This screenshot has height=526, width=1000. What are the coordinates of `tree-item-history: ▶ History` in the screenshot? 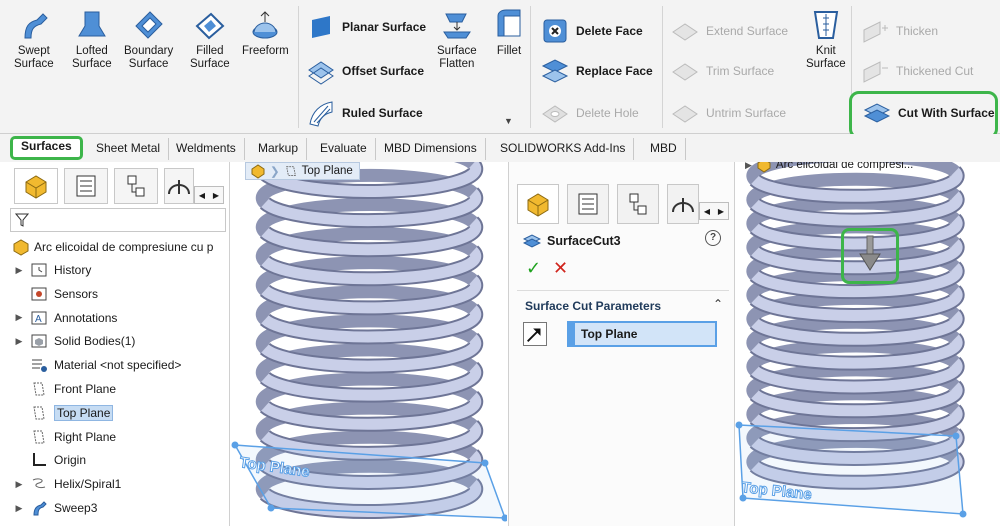 It's located at (53, 270).